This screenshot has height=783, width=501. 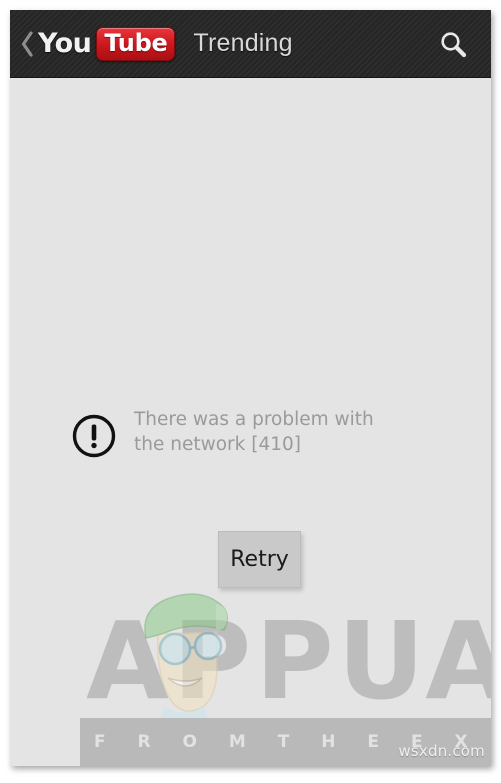 I want to click on app-header: You Tube Trending, so click(x=250, y=44).